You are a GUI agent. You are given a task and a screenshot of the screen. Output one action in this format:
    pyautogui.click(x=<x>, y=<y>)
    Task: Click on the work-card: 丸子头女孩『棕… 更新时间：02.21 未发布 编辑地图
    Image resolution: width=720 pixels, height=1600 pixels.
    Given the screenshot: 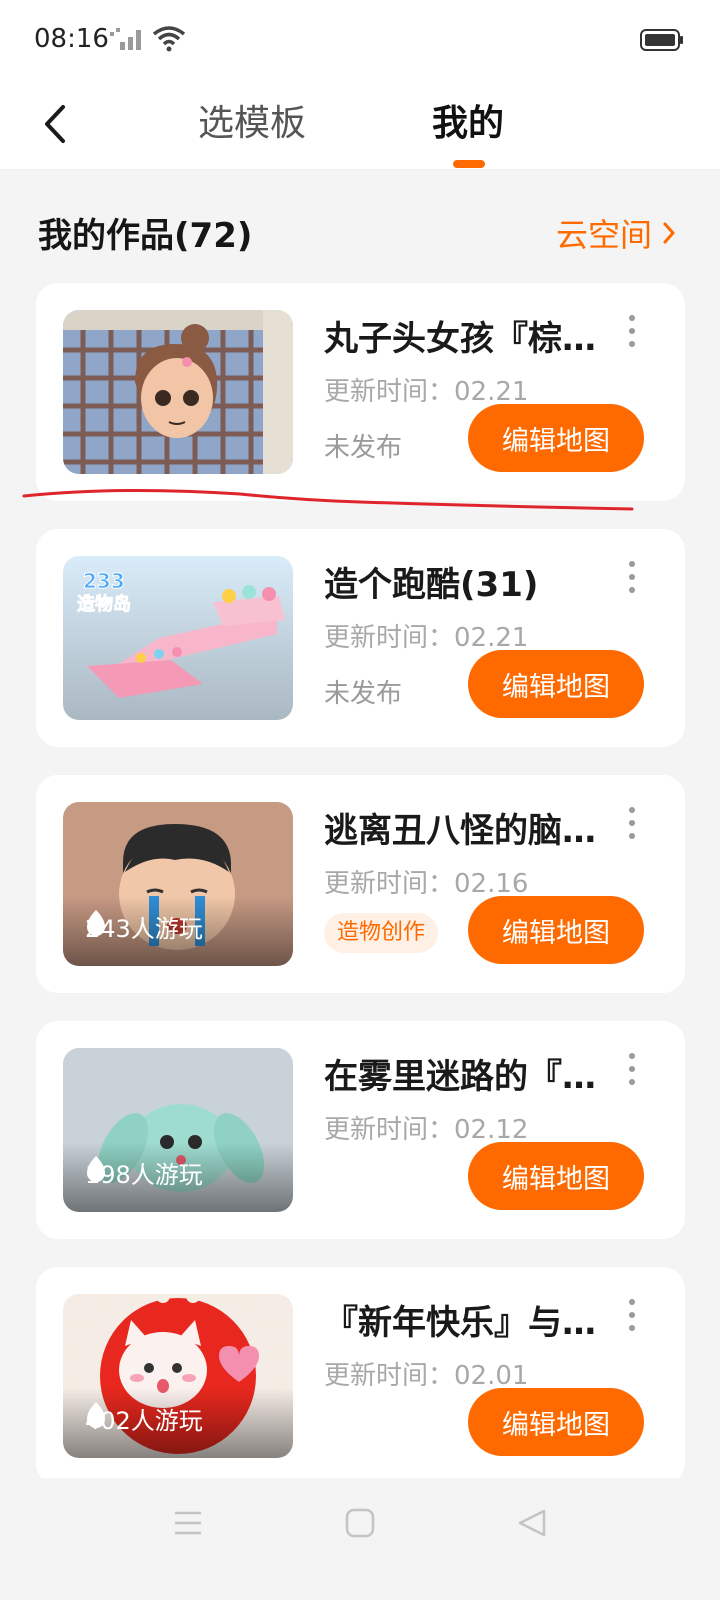 What is the action you would take?
    pyautogui.click(x=360, y=392)
    